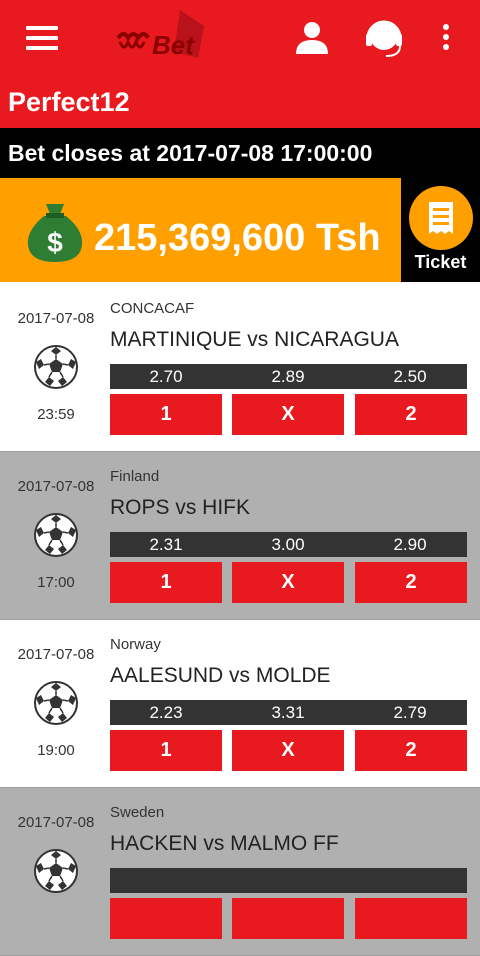  I want to click on odds-value: 2.90, so click(410, 544).